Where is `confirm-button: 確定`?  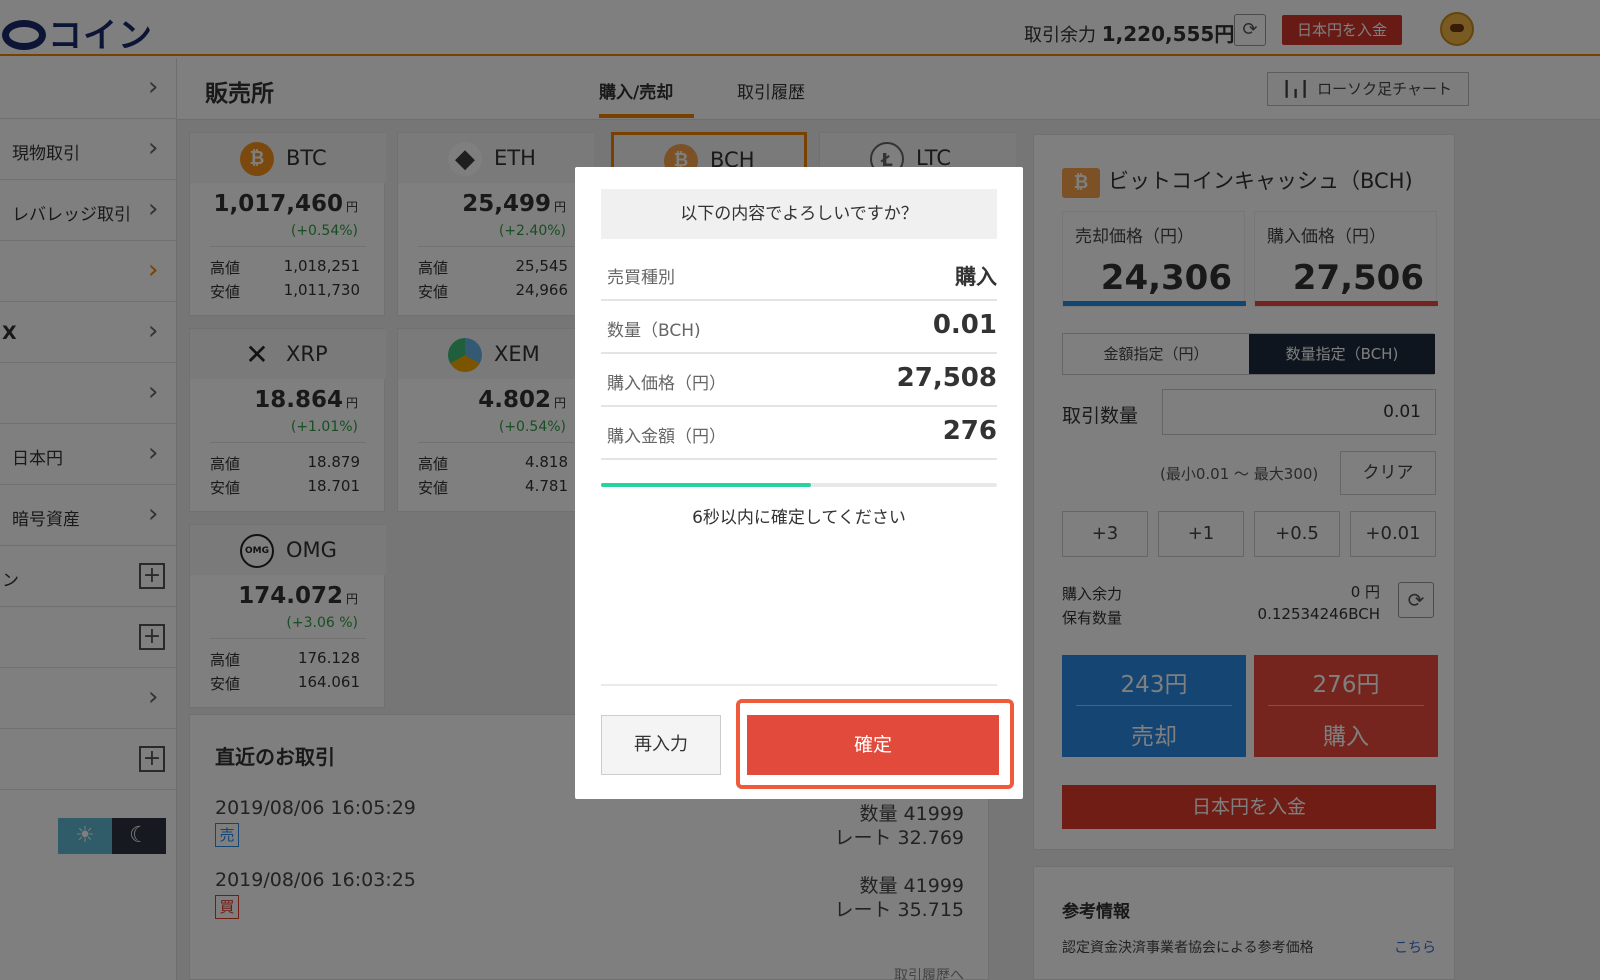
confirm-button: 確定 is located at coordinates (873, 745).